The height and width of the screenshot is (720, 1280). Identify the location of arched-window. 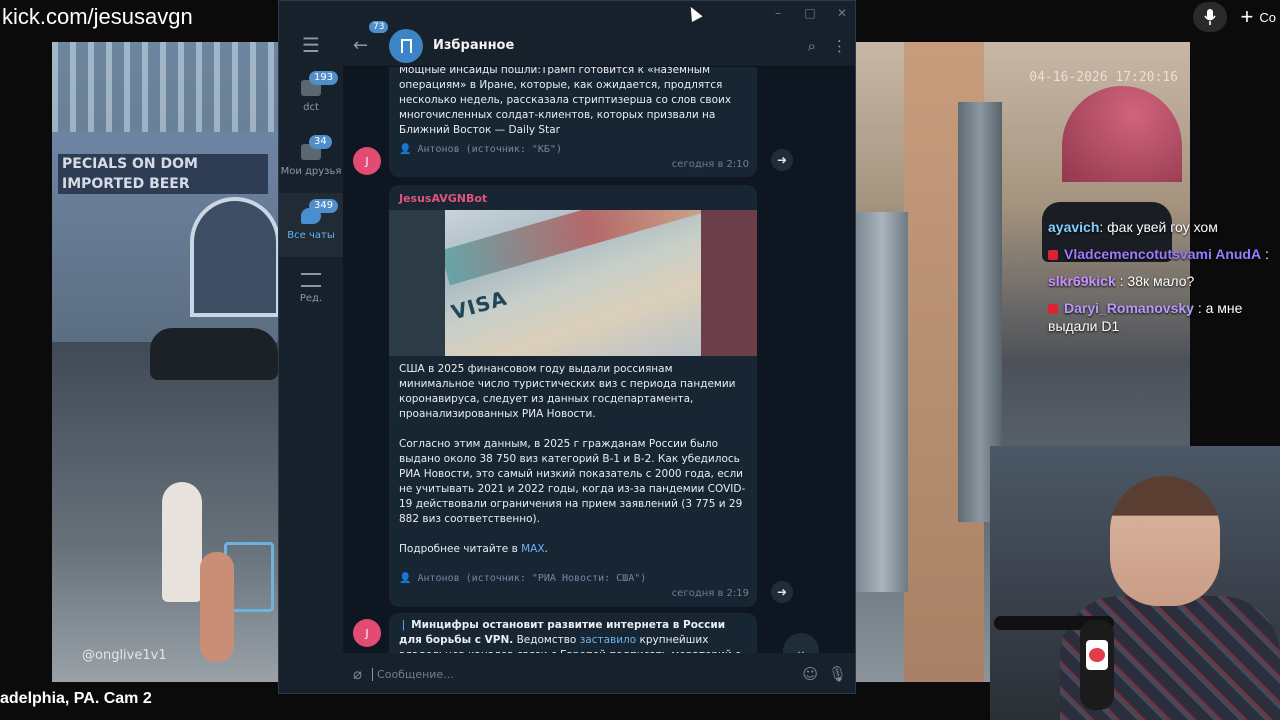
(235, 257).